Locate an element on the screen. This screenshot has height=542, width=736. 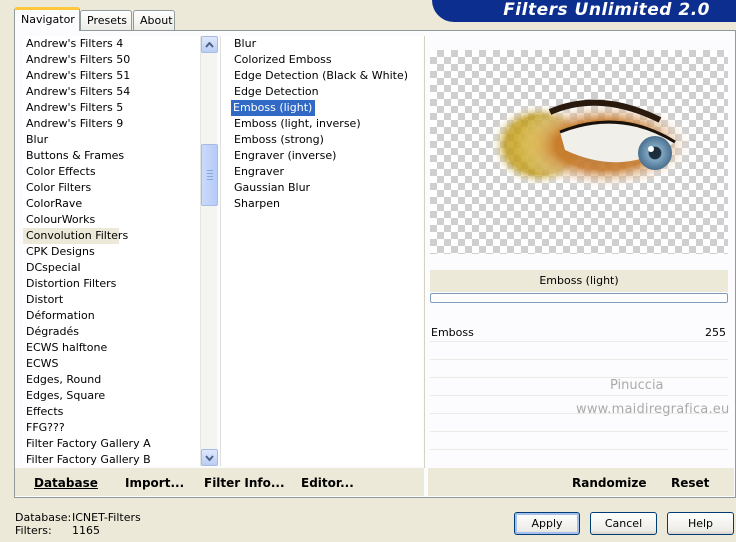
category-item: Filter Factory Gallery A is located at coordinates (110, 444).